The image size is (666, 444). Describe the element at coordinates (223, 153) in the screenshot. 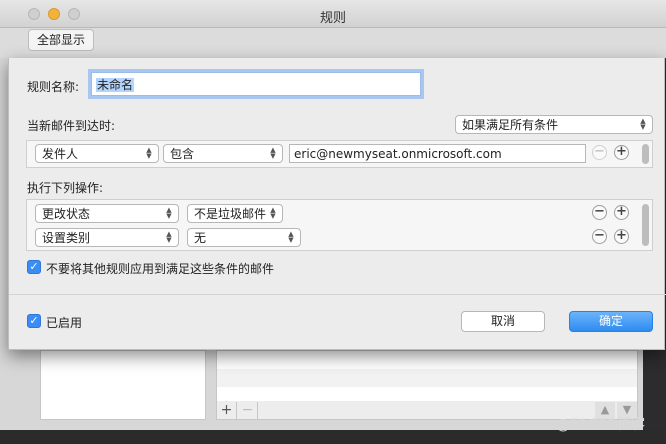

I see `condition-operator-select: 包含 ▲ ▼` at that location.